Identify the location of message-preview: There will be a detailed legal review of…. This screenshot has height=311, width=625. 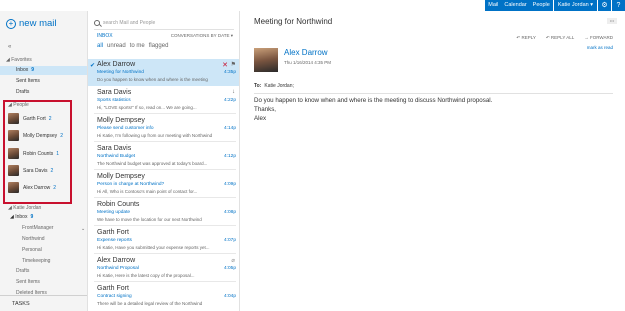
(150, 303).